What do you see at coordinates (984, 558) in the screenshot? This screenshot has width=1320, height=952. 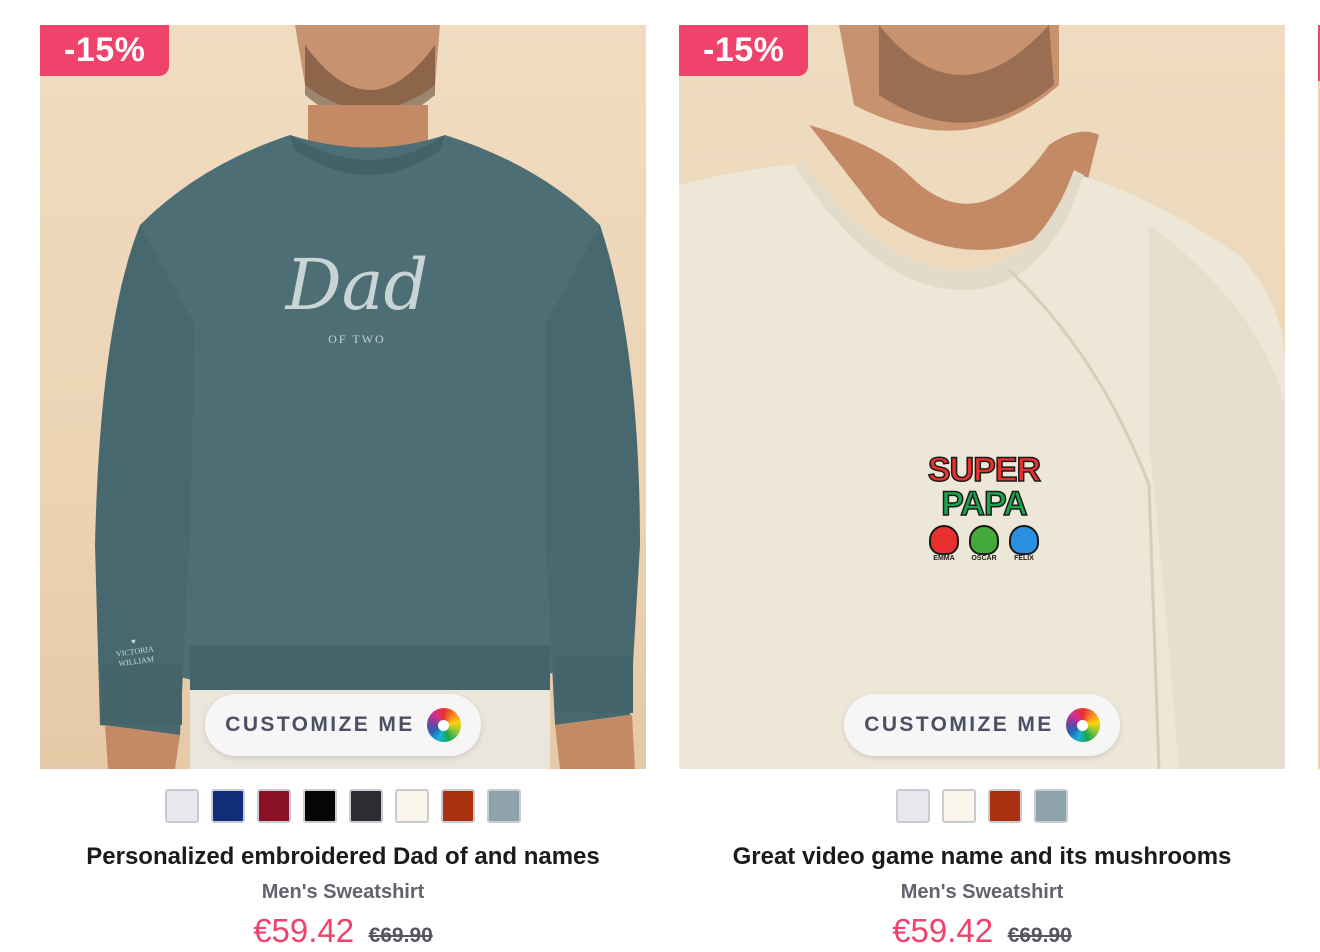 I see `mushroom-name: OSCAR` at bounding box center [984, 558].